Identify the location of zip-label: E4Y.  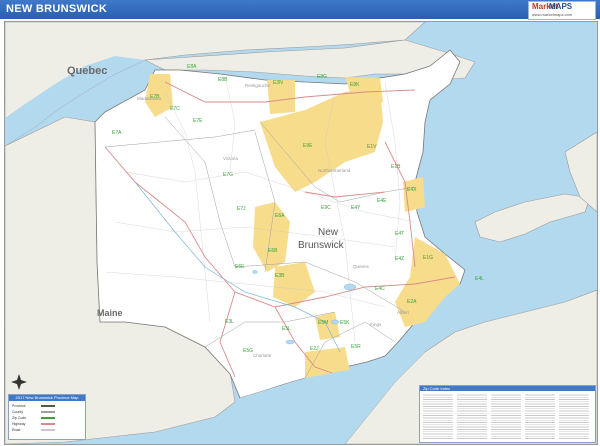
(356, 208).